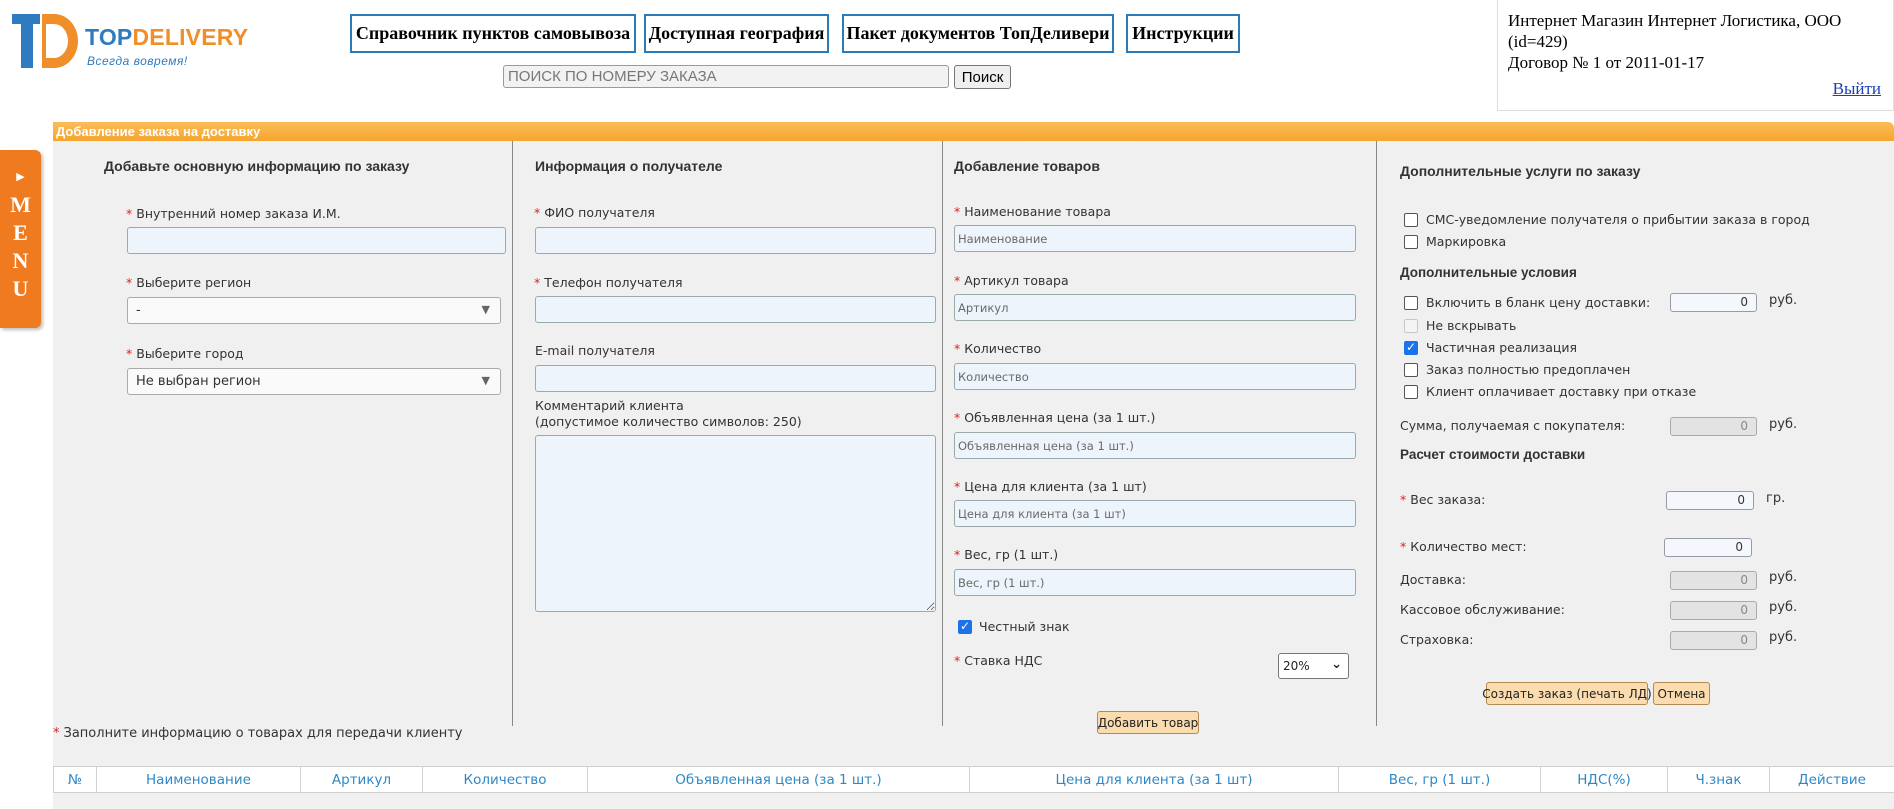 The width and height of the screenshot is (1894, 809). I want to click on fio-label: * ФИО получателя, so click(594, 212).